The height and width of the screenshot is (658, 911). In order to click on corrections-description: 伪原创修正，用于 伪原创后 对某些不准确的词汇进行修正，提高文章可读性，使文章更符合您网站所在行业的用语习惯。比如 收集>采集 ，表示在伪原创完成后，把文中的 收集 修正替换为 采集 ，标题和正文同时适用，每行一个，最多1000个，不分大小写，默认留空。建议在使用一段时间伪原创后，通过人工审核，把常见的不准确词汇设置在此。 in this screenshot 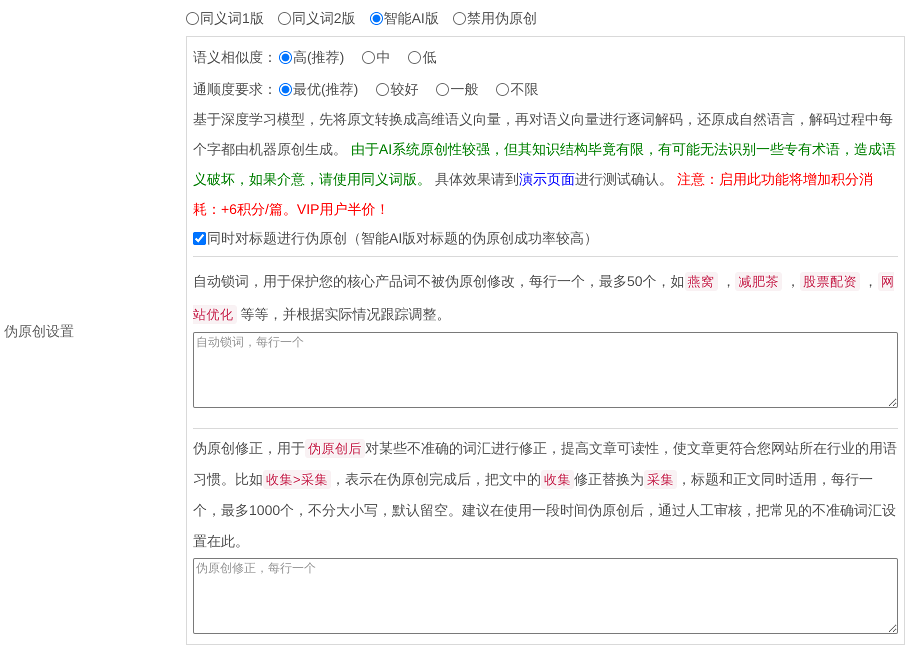, I will do `click(545, 494)`.